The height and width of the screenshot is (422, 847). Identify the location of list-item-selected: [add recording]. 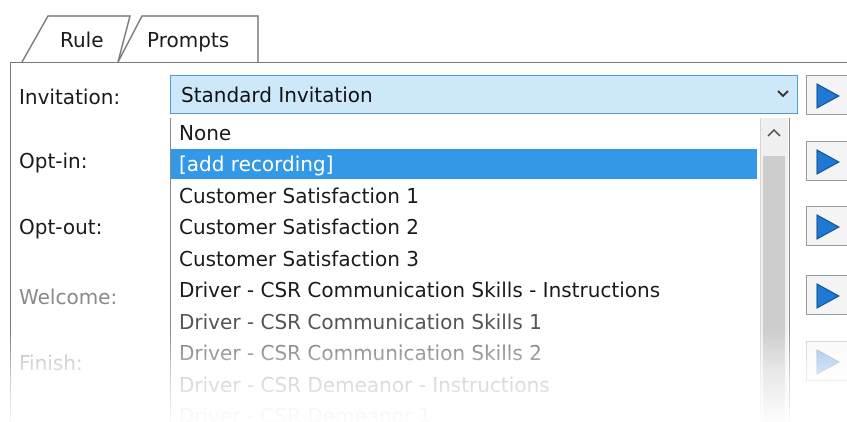
(464, 164).